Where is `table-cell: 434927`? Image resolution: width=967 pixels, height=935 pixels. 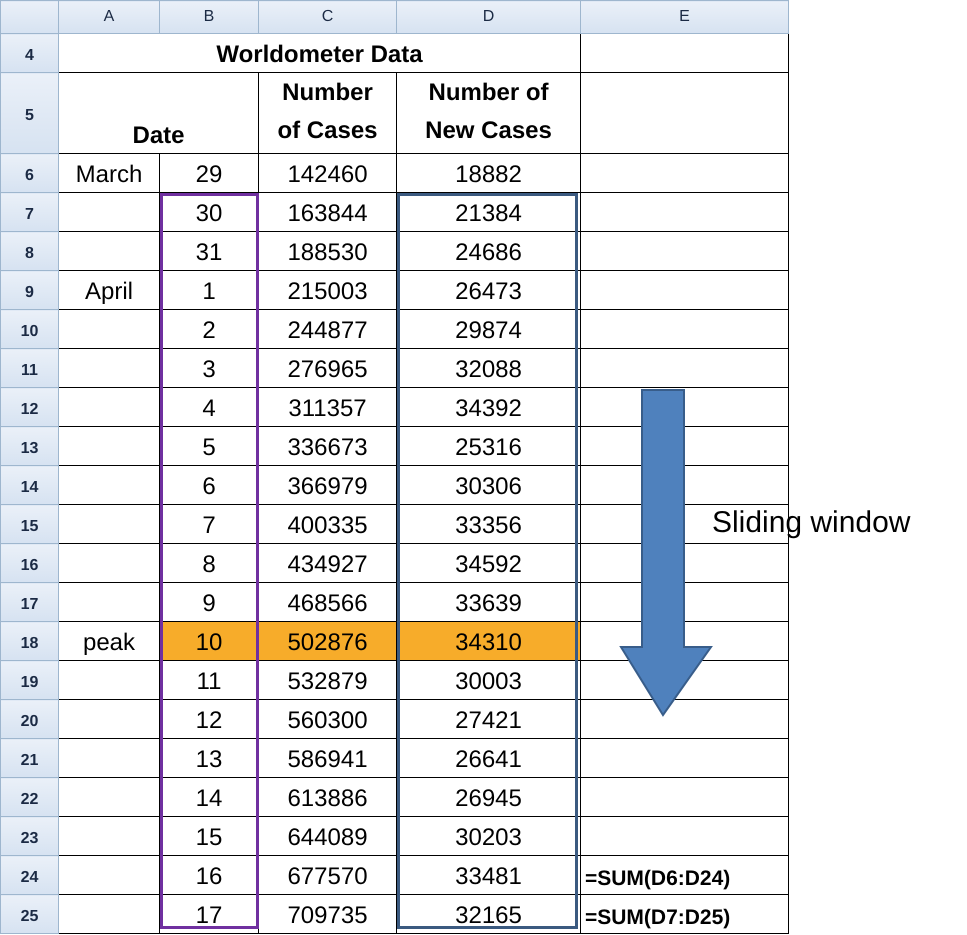 table-cell: 434927 is located at coordinates (327, 563).